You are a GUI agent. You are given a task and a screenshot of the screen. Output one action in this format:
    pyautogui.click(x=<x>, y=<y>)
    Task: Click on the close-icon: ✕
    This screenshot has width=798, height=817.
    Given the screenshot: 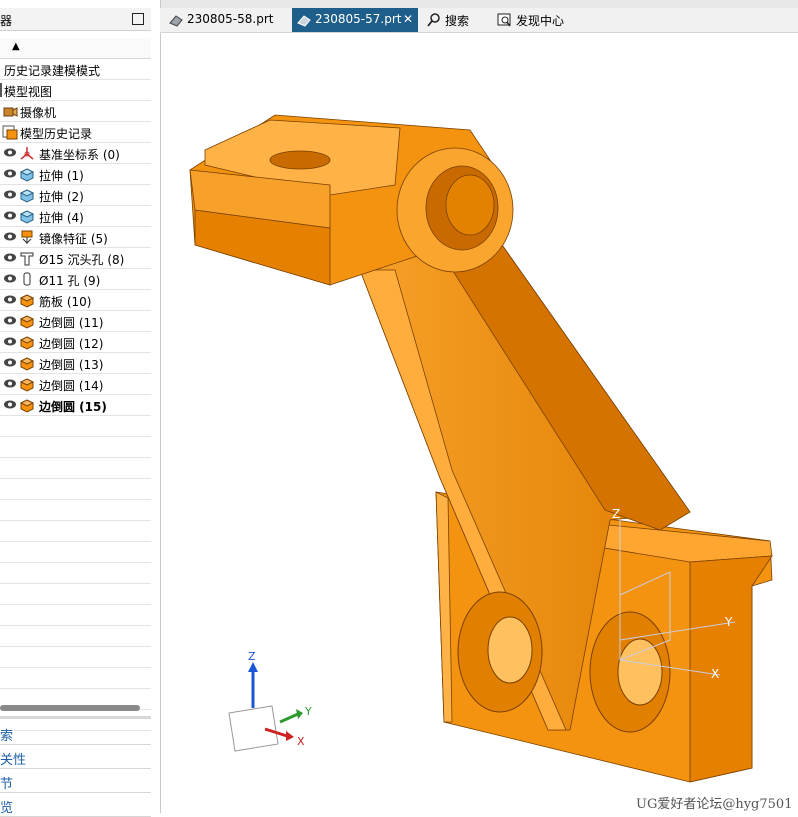 What is the action you would take?
    pyautogui.click(x=408, y=19)
    